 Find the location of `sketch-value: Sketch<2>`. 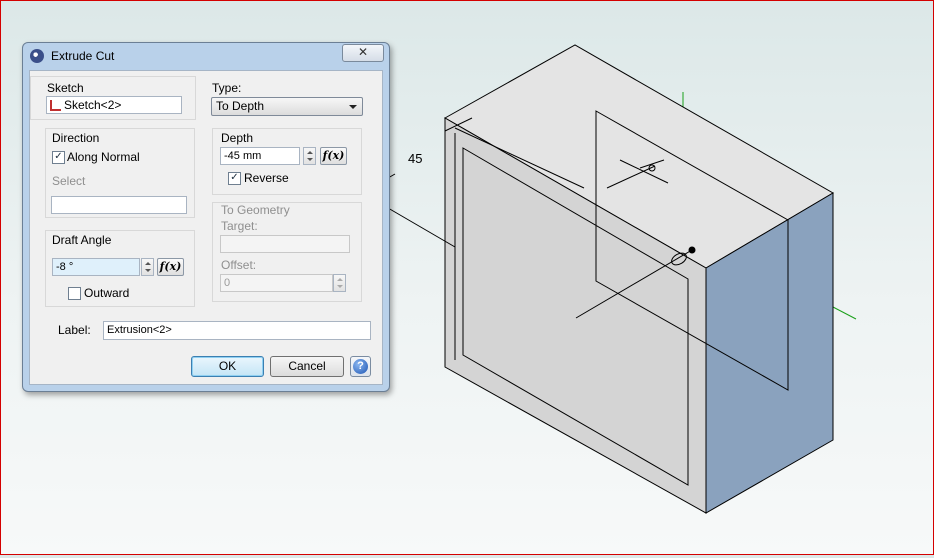

sketch-value: Sketch<2> is located at coordinates (93, 105).